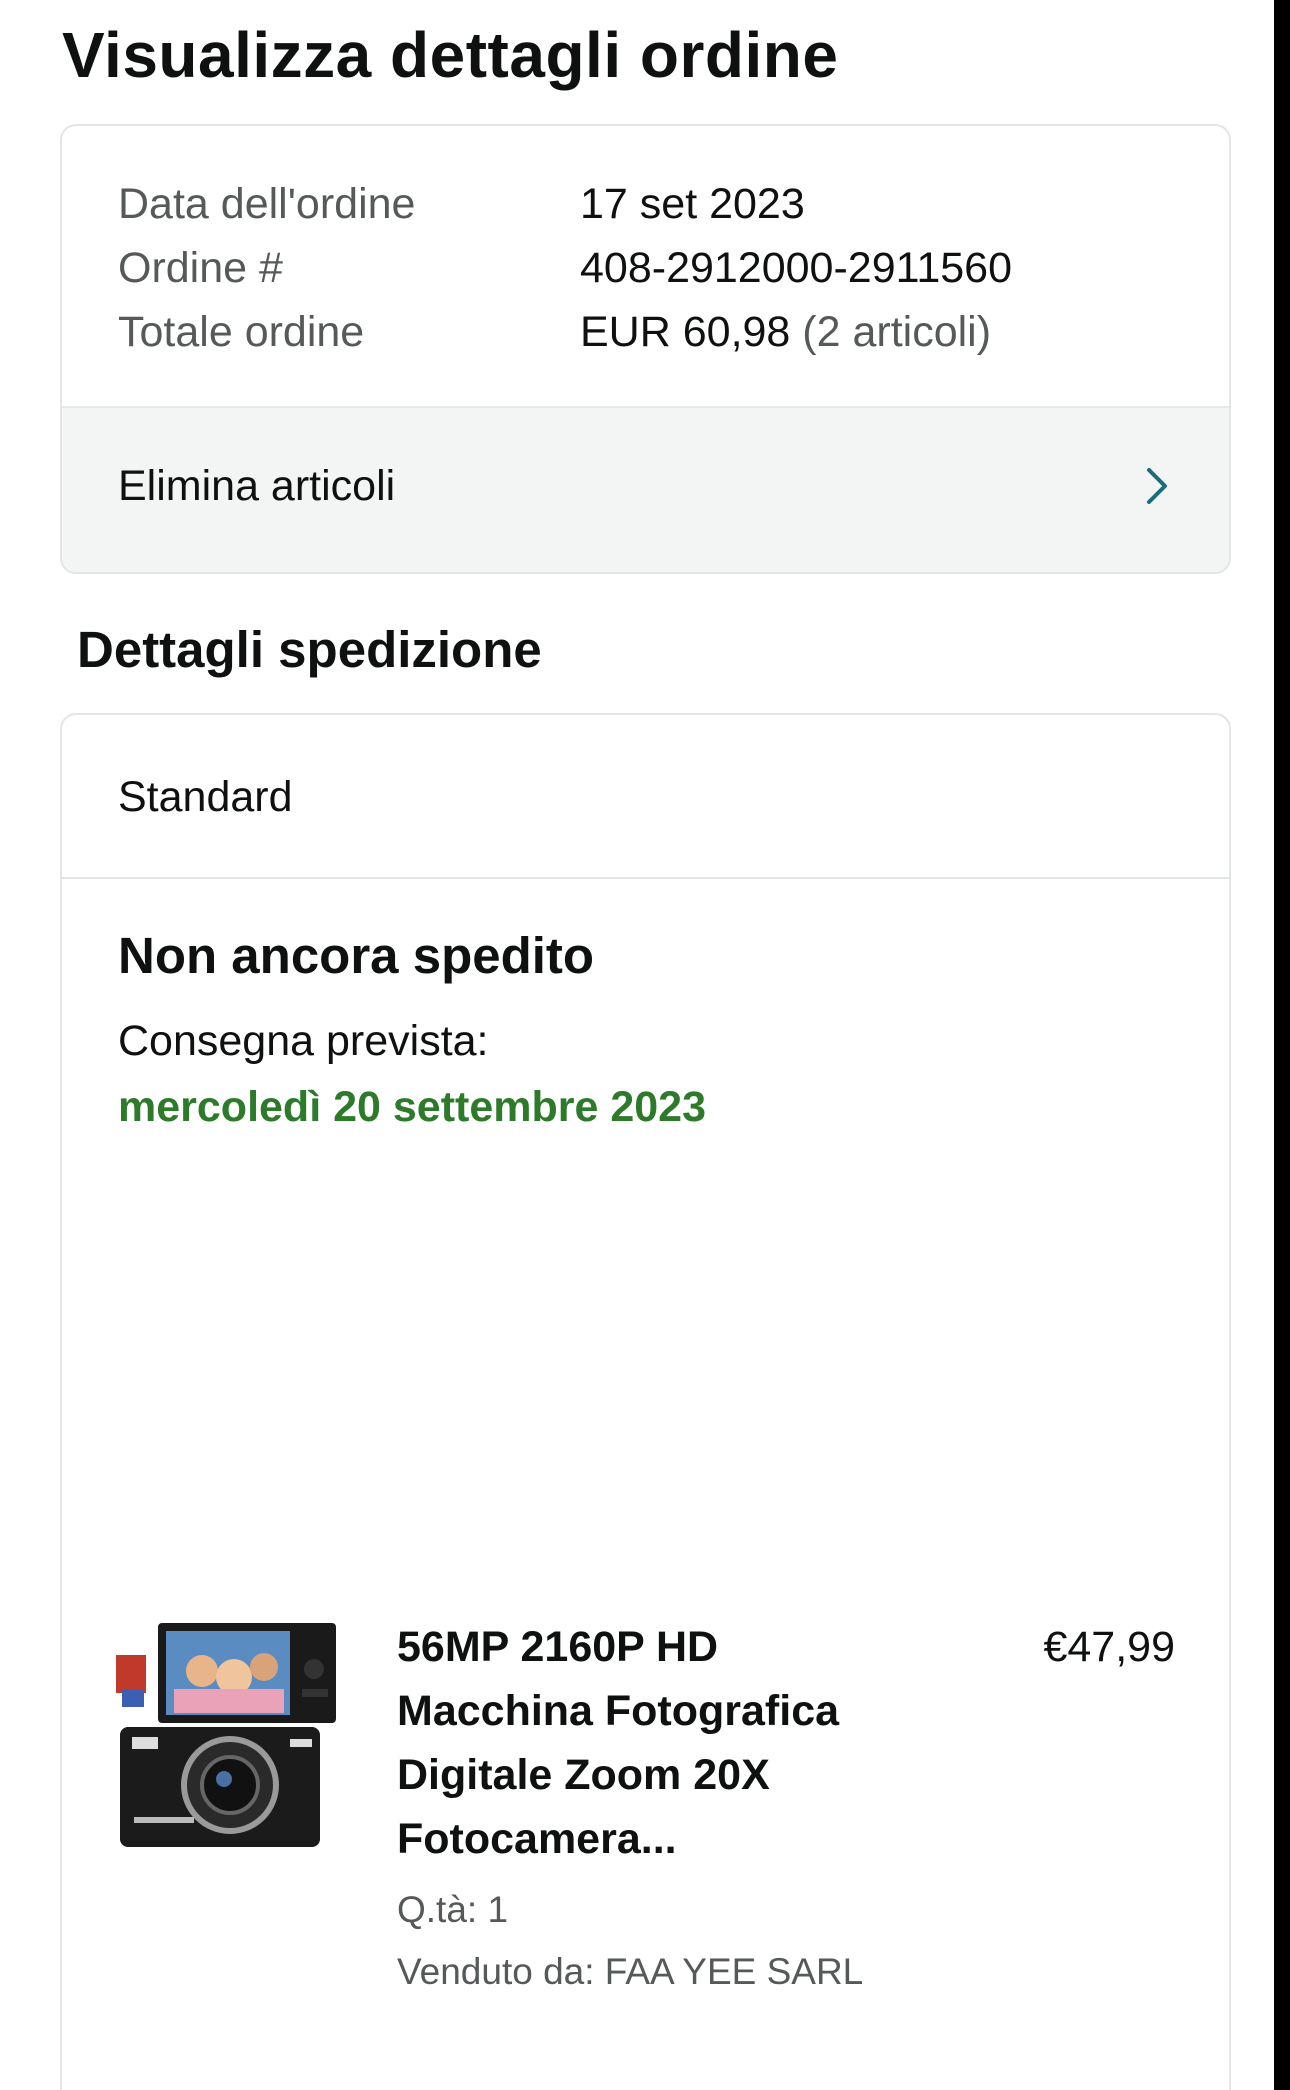  What do you see at coordinates (1157, 486) in the screenshot?
I see `chevron-right-icon` at bounding box center [1157, 486].